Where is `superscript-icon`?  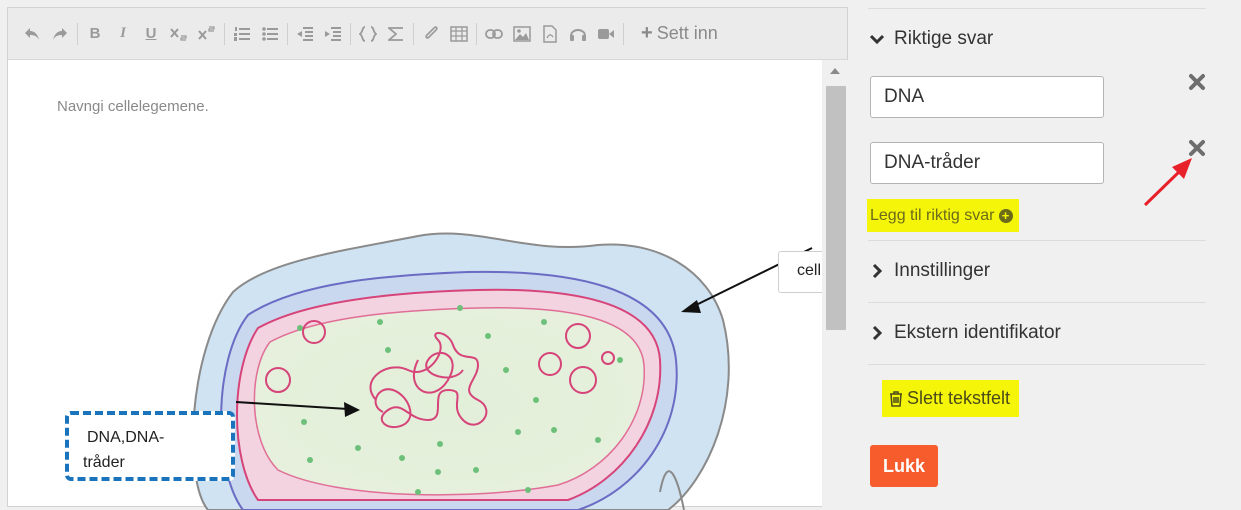 superscript-icon is located at coordinates (207, 34).